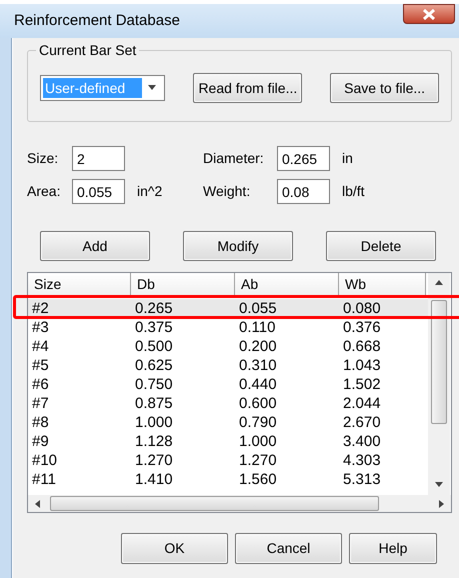 The width and height of the screenshot is (459, 578). What do you see at coordinates (154, 346) in the screenshot?
I see `table-cell-text: 0.500` at bounding box center [154, 346].